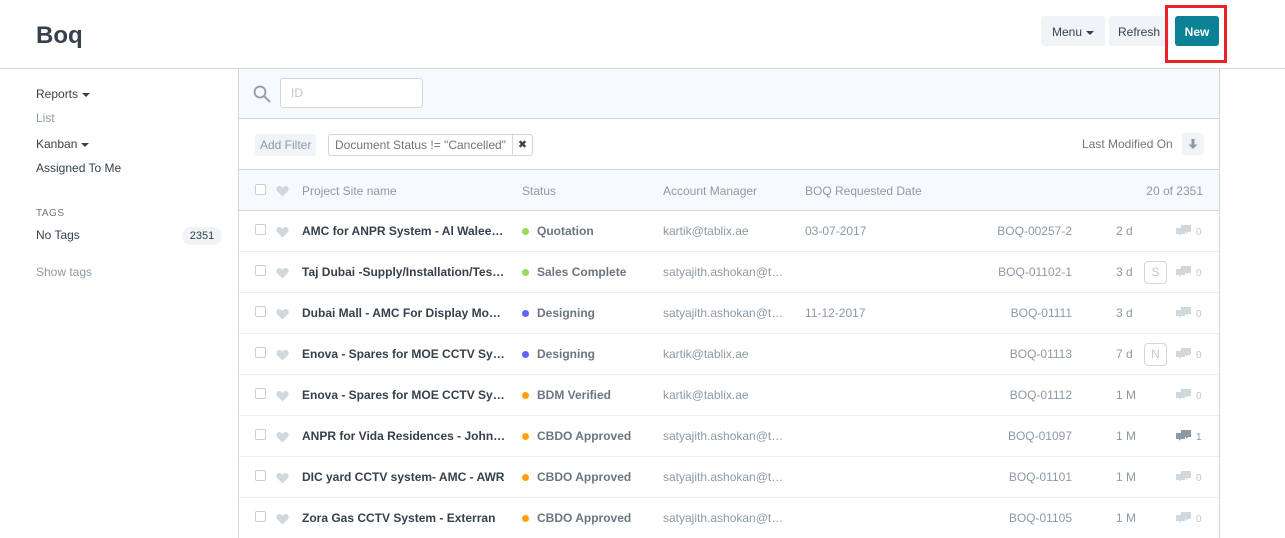 This screenshot has width=1285, height=538. Describe the element at coordinates (404, 477) in the screenshot. I see `project-site-name: DIC yard CCTV system- AMC - AWR` at that location.